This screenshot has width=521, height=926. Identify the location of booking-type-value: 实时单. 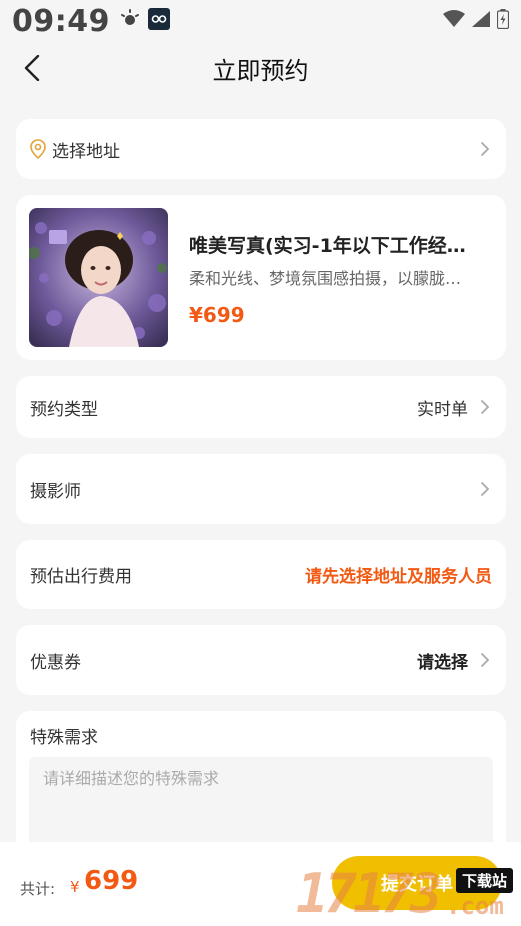
(442, 409).